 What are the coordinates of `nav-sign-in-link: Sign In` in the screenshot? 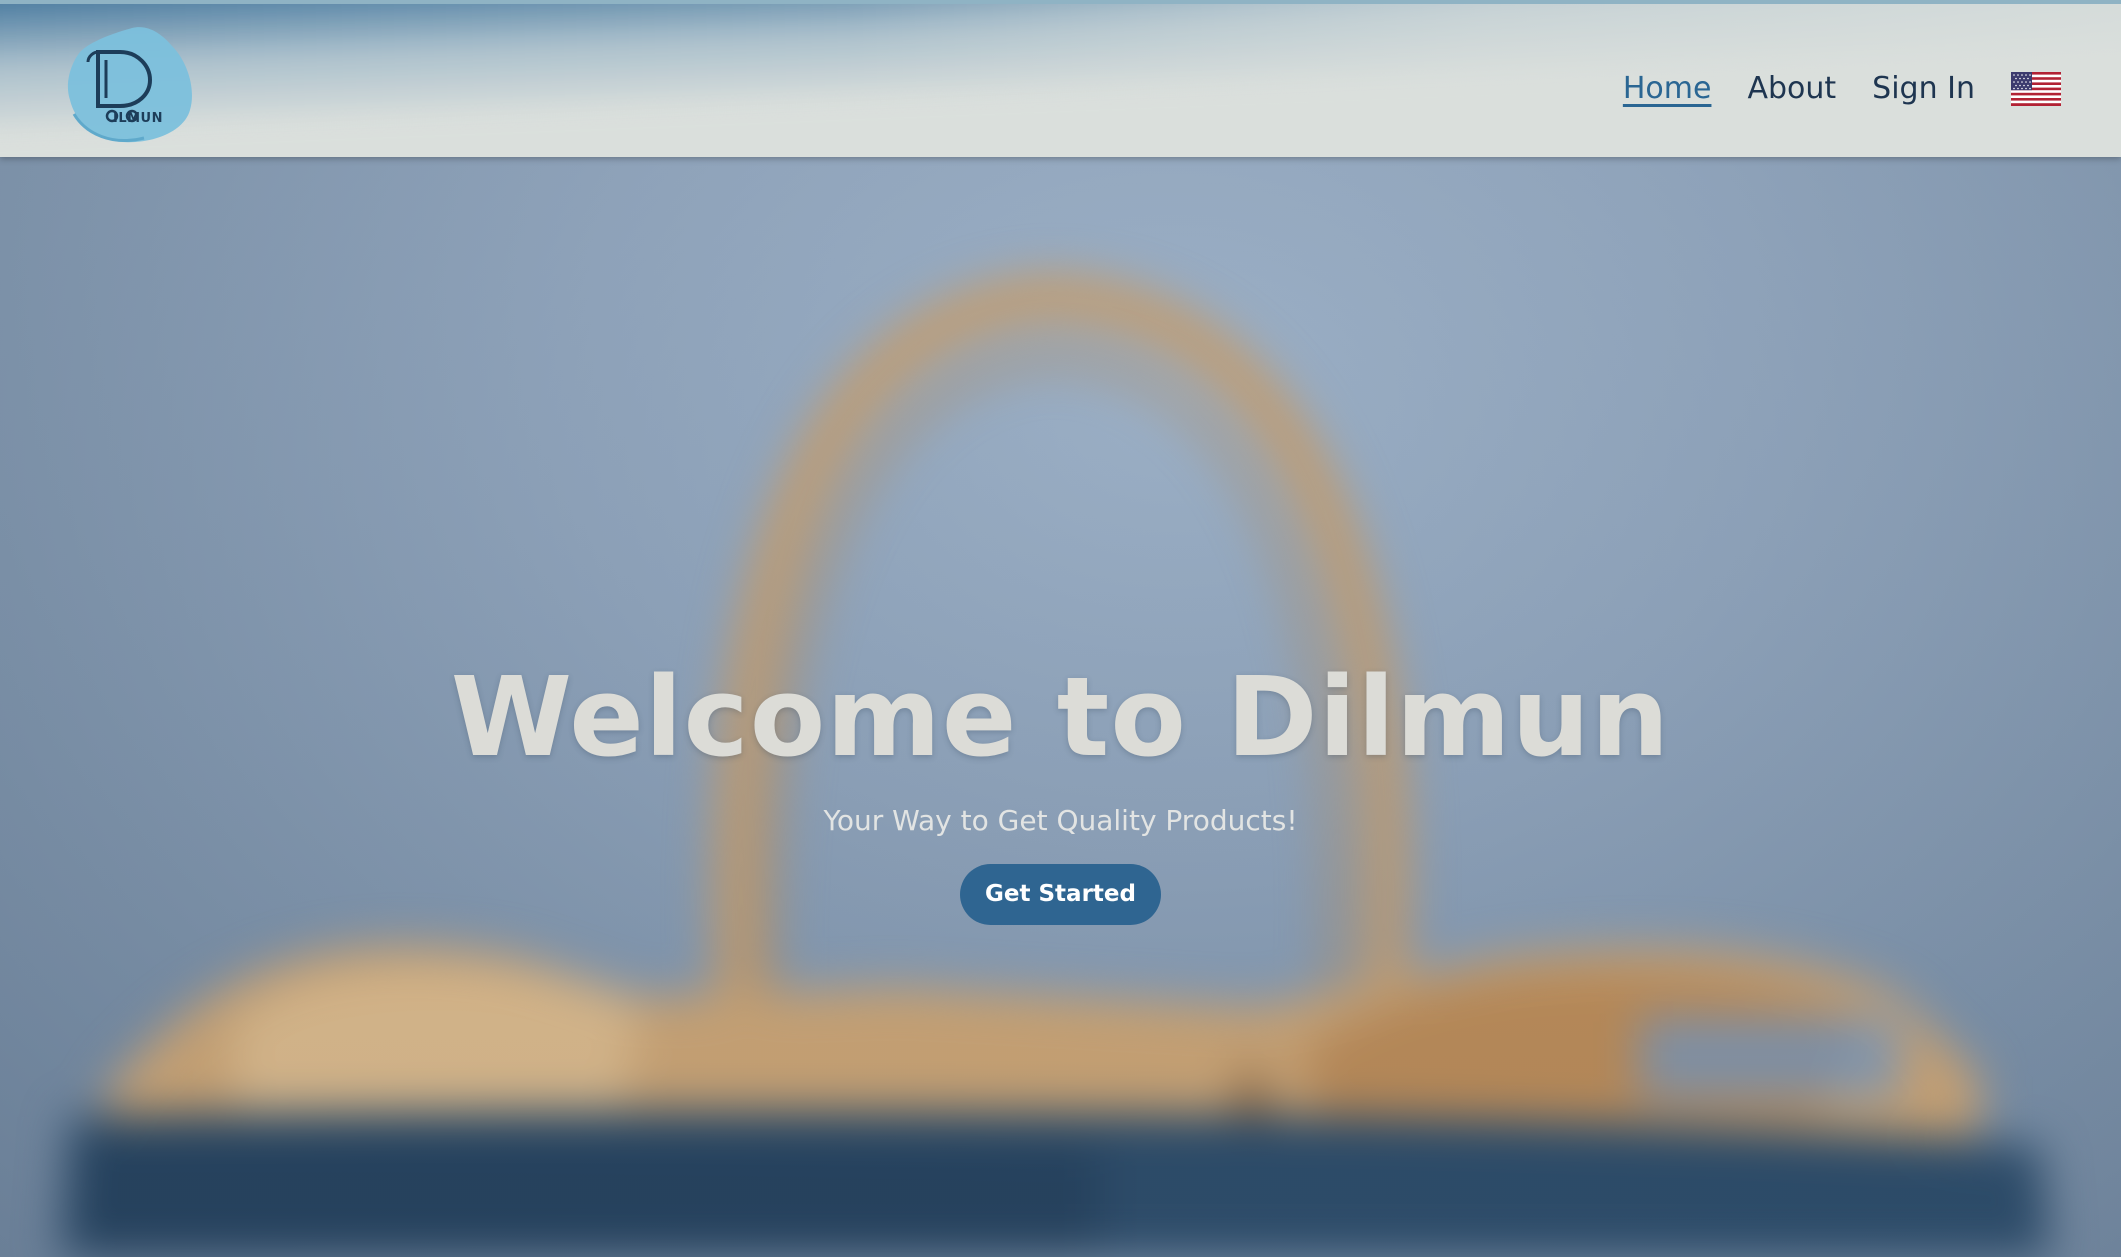 It's located at (1923, 89).